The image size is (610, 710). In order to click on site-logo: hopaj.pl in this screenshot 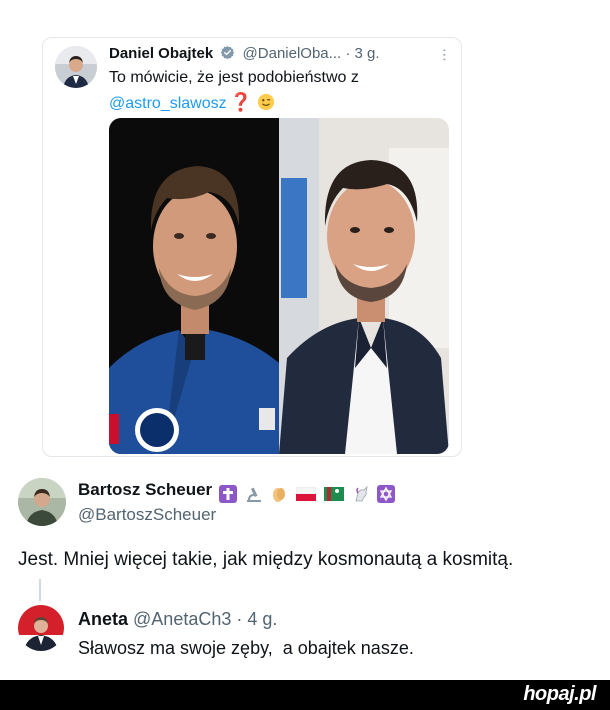, I will do `click(559, 694)`.